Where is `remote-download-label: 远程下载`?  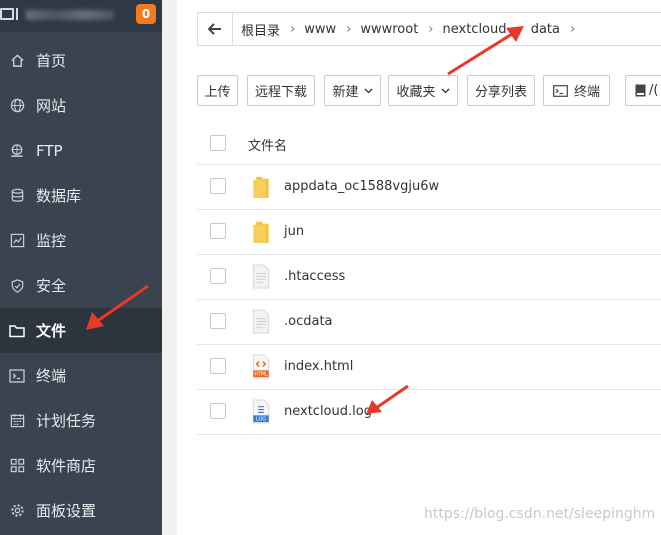
remote-download-label: 远程下载 is located at coordinates (280, 92).